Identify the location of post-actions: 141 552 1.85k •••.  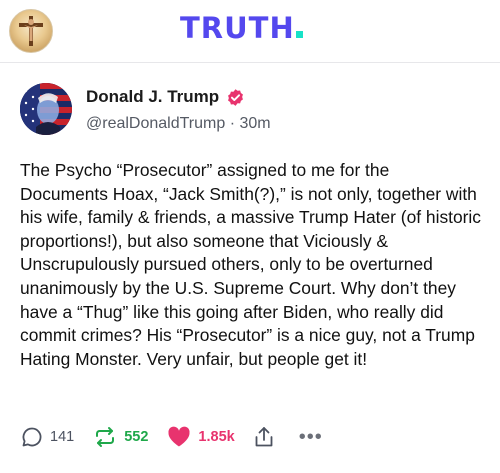
(171, 437).